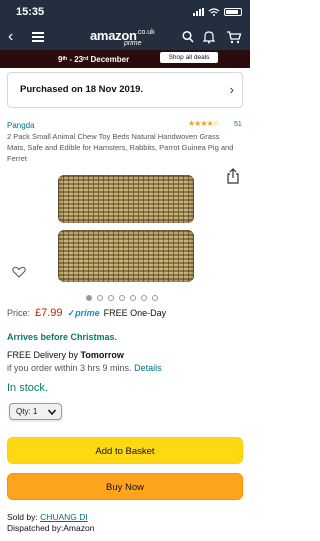  I want to click on arrives-message: Arrives before Christmas., so click(62, 337).